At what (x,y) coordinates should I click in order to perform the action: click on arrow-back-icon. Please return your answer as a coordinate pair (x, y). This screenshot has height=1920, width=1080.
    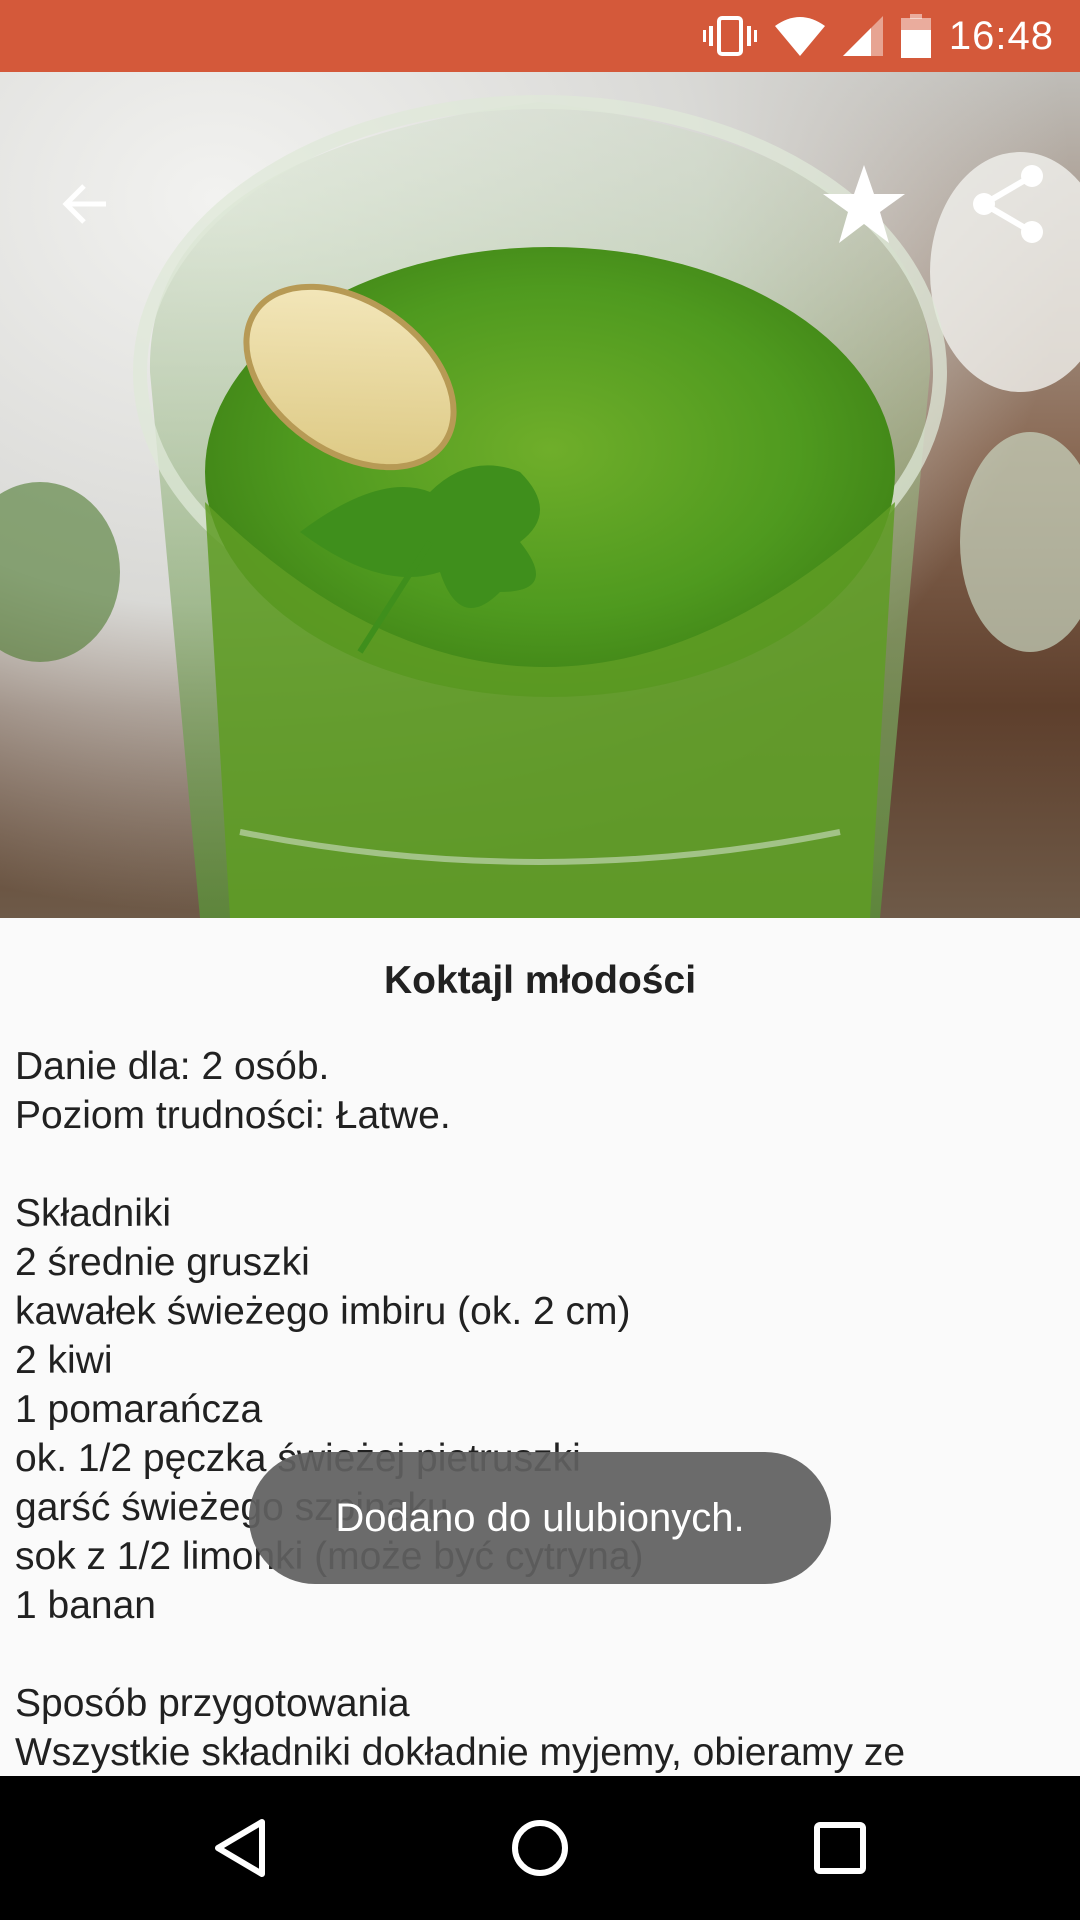
    Looking at the image, I should click on (84, 204).